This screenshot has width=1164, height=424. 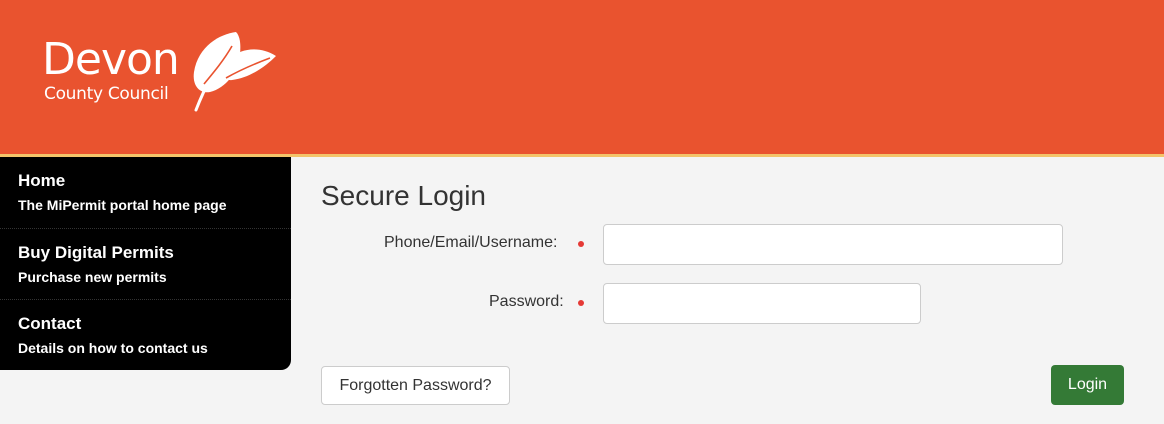 What do you see at coordinates (92, 277) in the screenshot?
I see `nav-item-subtitle: Purchase new permits` at bounding box center [92, 277].